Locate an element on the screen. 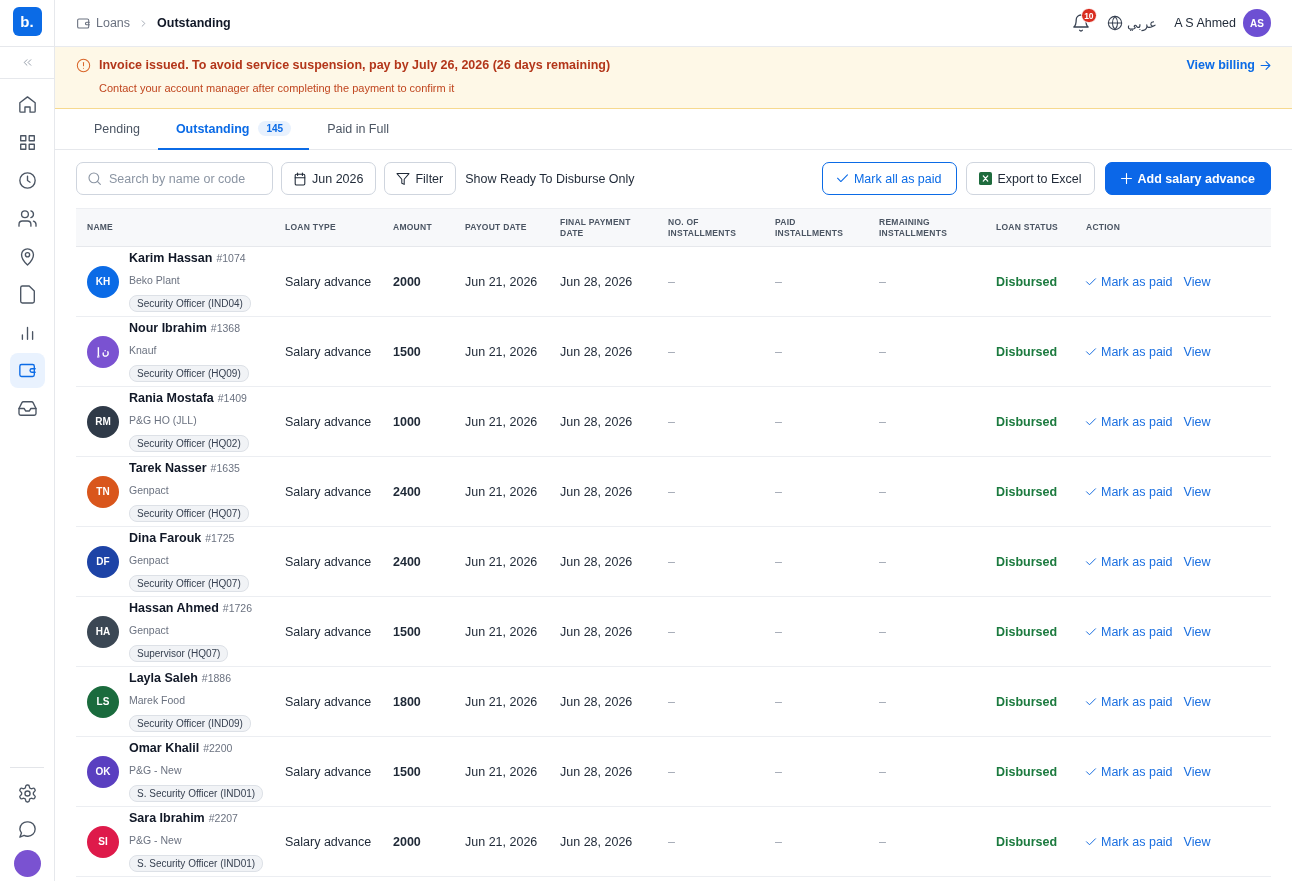 The height and width of the screenshot is (881, 1292). tab: Outstanding 145 is located at coordinates (233, 129).